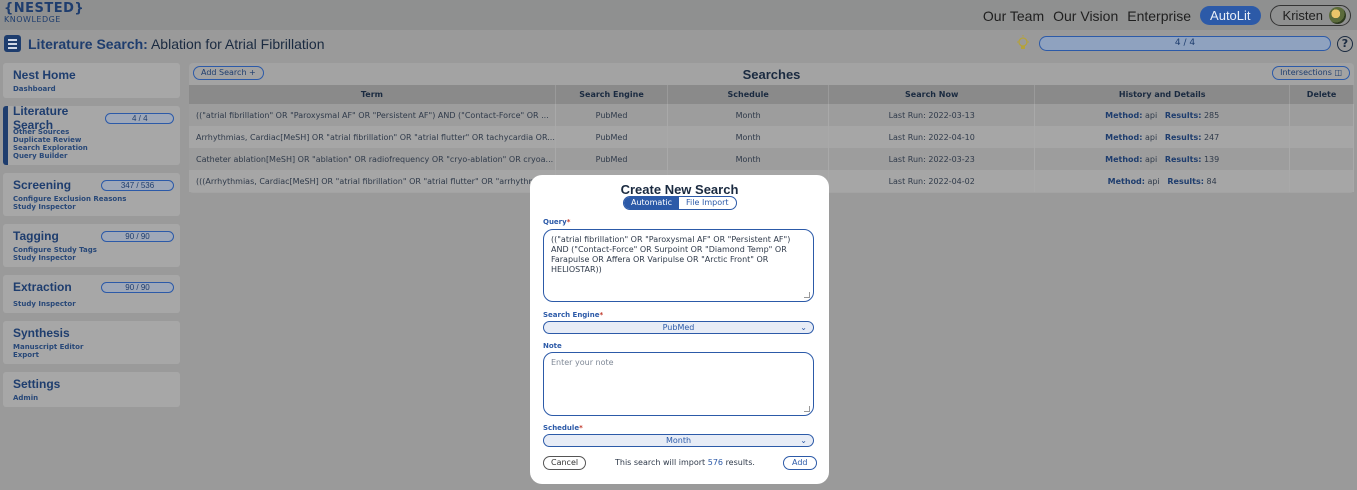 This screenshot has width=1357, height=490. Describe the element at coordinates (44, 75) in the screenshot. I see `sidebar-item-label: Nest Home` at that location.